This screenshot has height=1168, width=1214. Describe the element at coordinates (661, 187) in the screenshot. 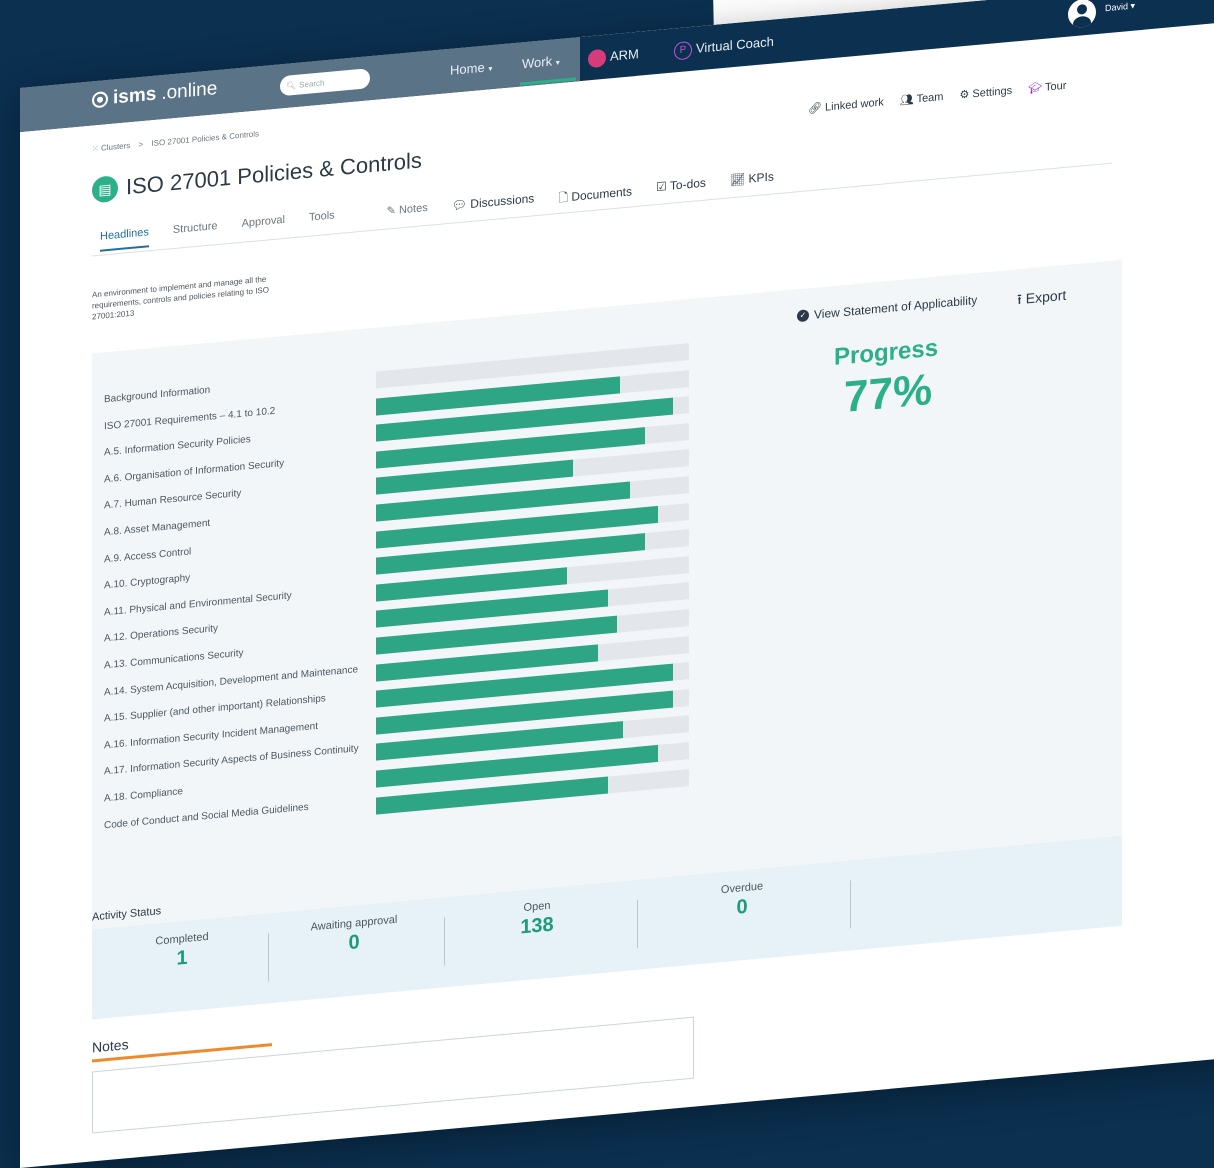

I see `checklist-icon: ☑` at that location.